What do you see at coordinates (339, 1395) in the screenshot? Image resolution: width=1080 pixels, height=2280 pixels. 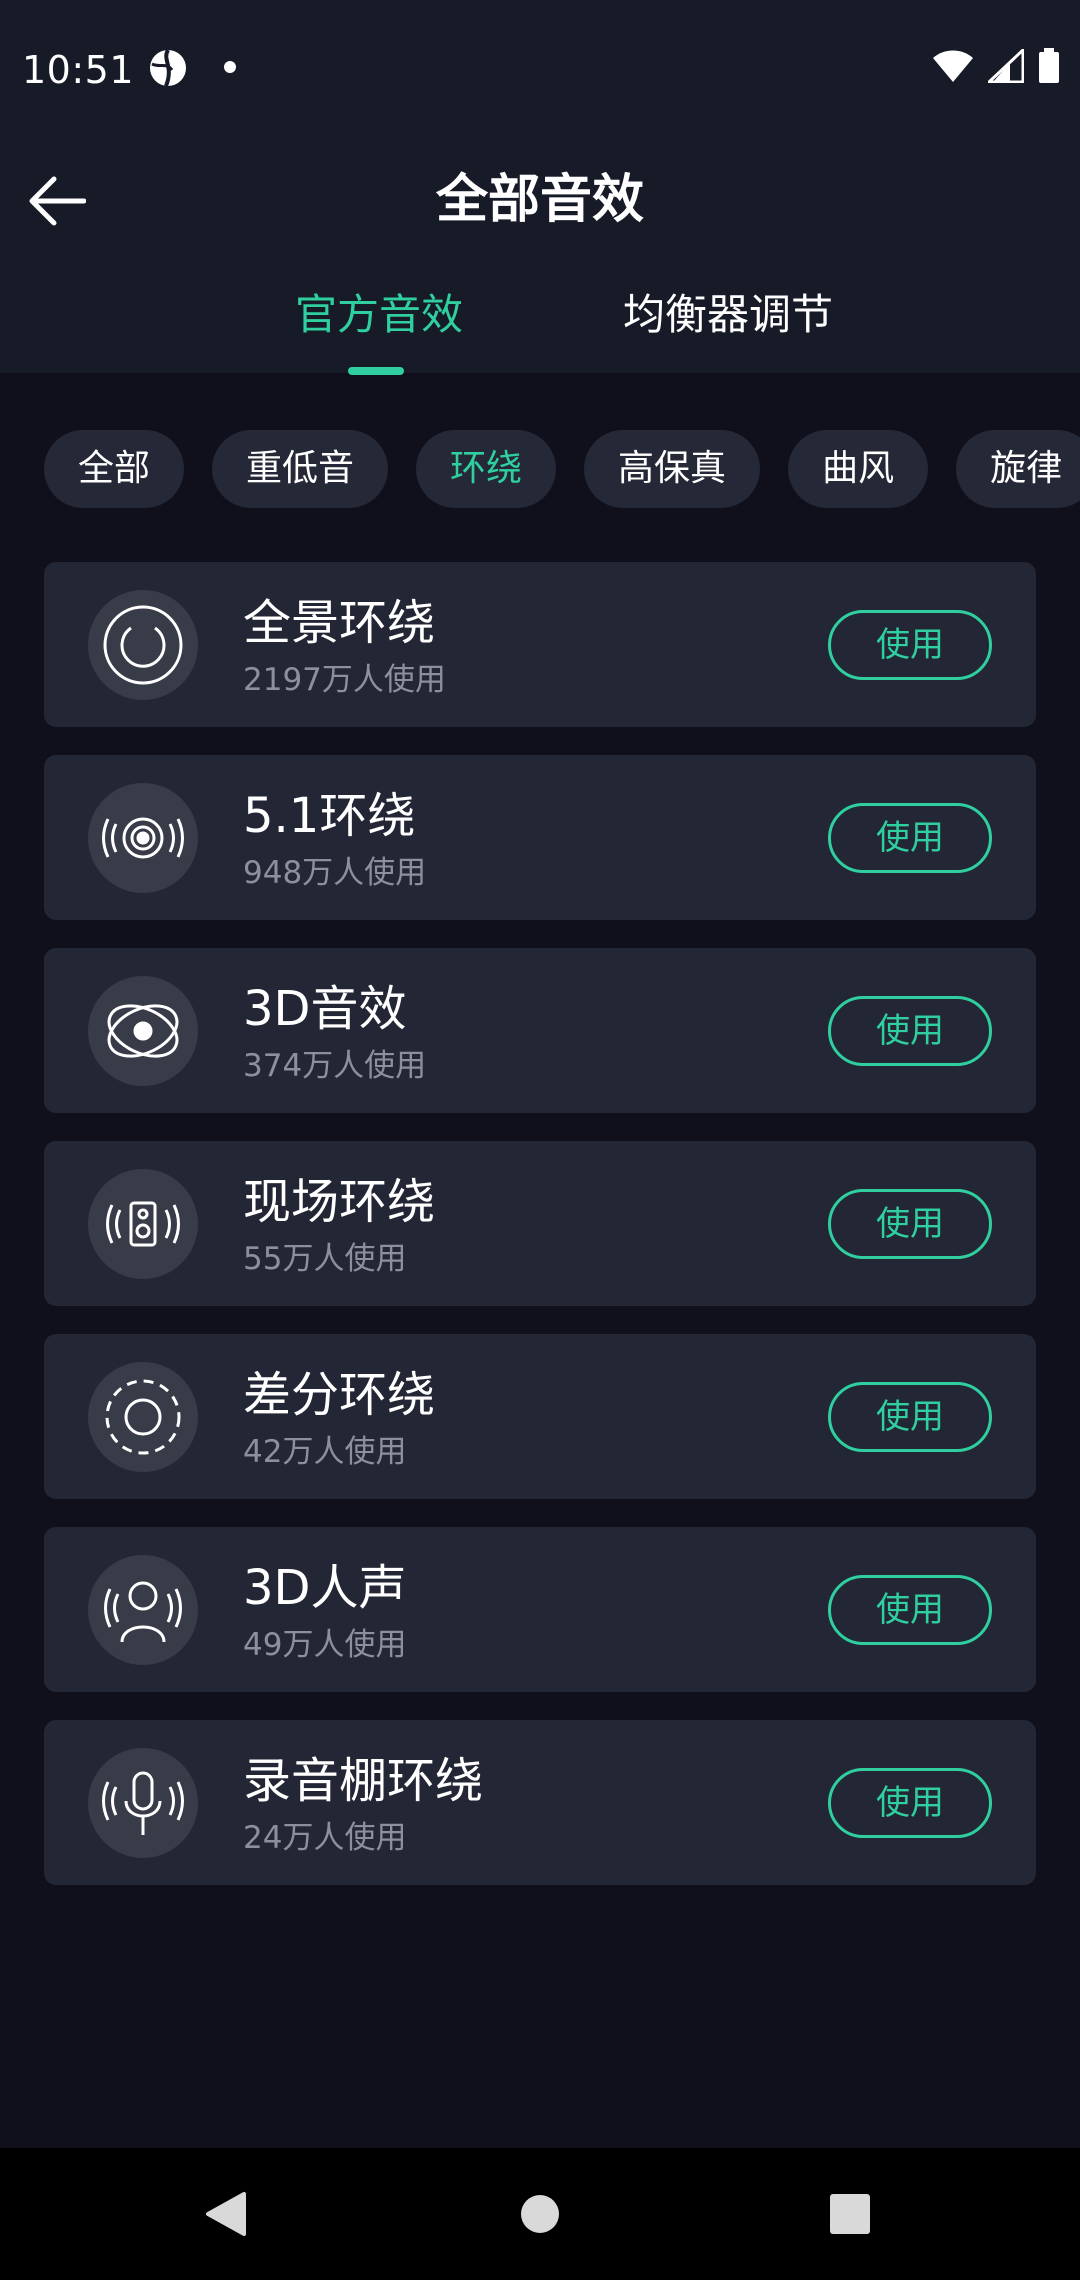 I see `effect-name: 差分环绕` at bounding box center [339, 1395].